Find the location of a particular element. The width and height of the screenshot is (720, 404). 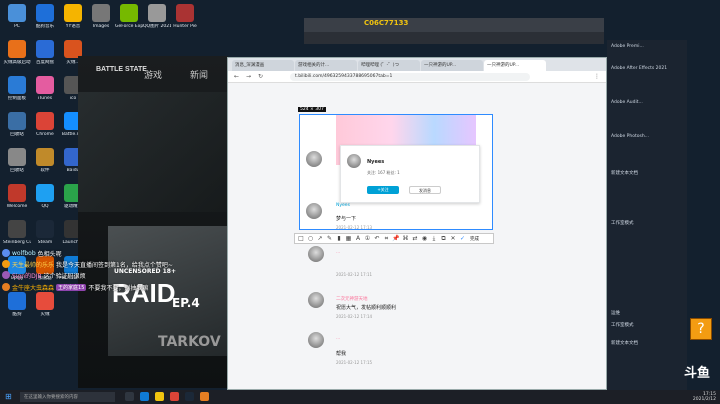

ocr-icon: ⌘ is located at coordinates (406, 239).